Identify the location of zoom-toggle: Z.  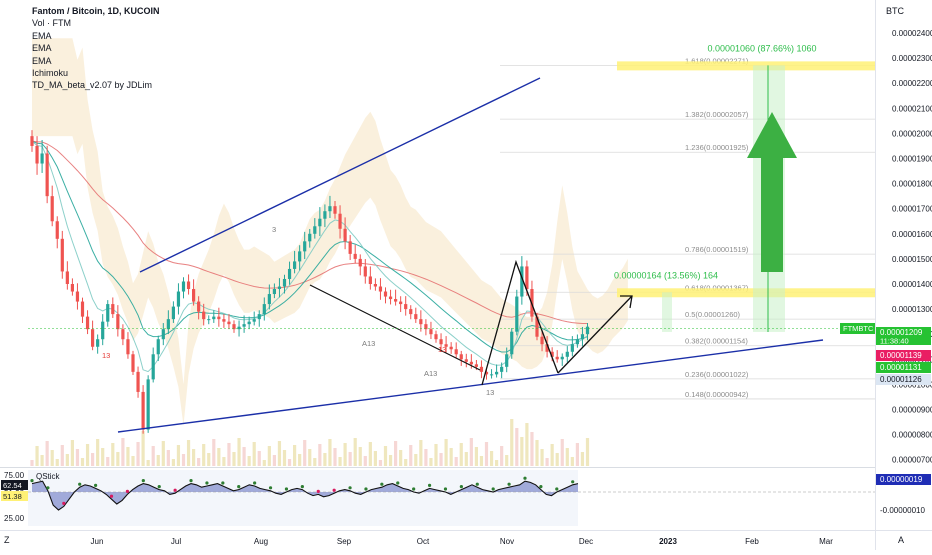
(7, 540).